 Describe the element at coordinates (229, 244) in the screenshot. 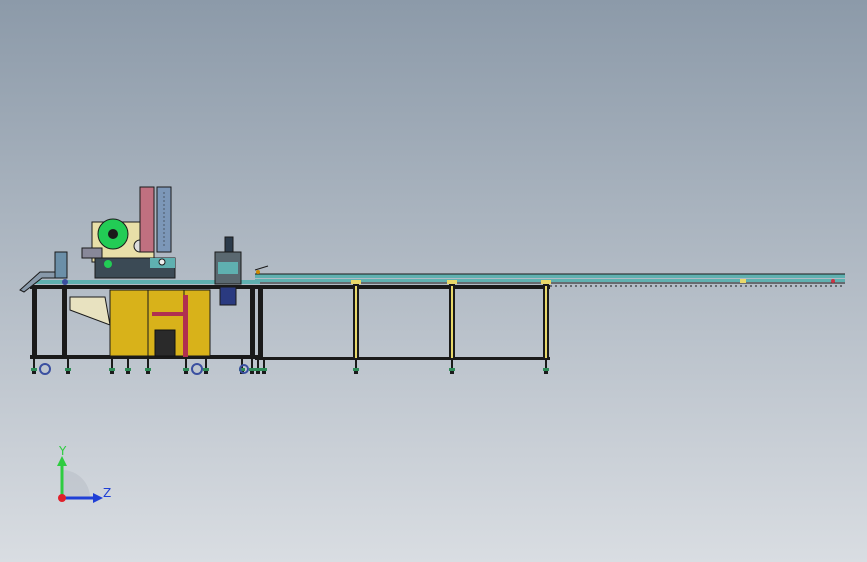

I see `motor-head` at that location.